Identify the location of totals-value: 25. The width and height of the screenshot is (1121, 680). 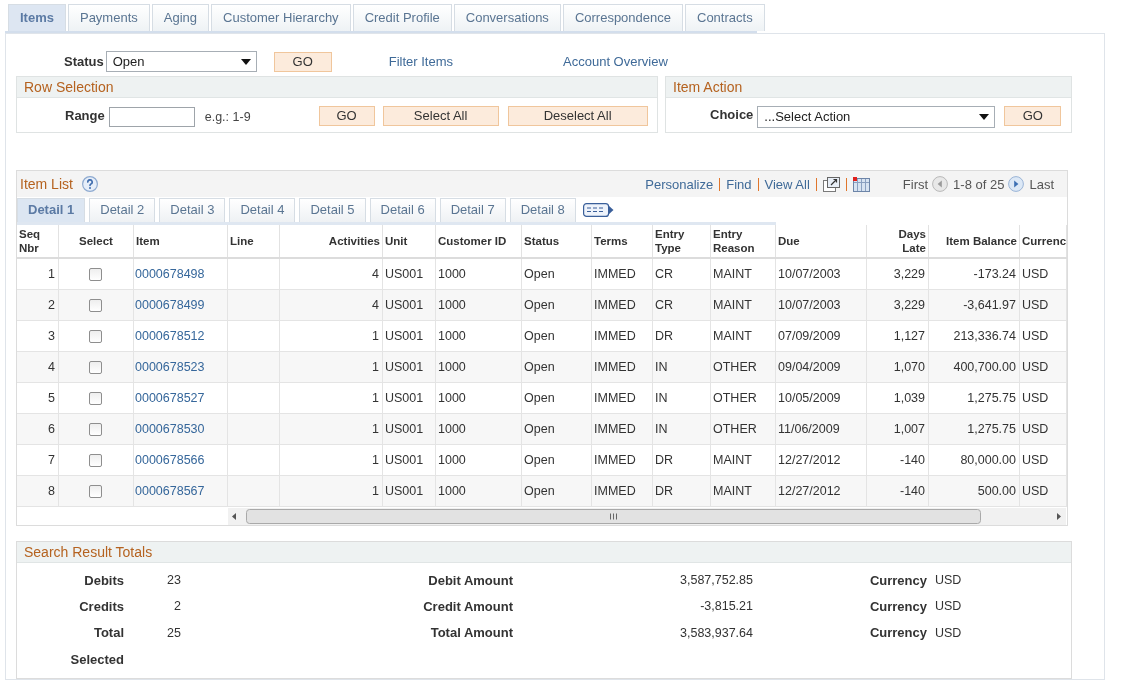
(174, 632).